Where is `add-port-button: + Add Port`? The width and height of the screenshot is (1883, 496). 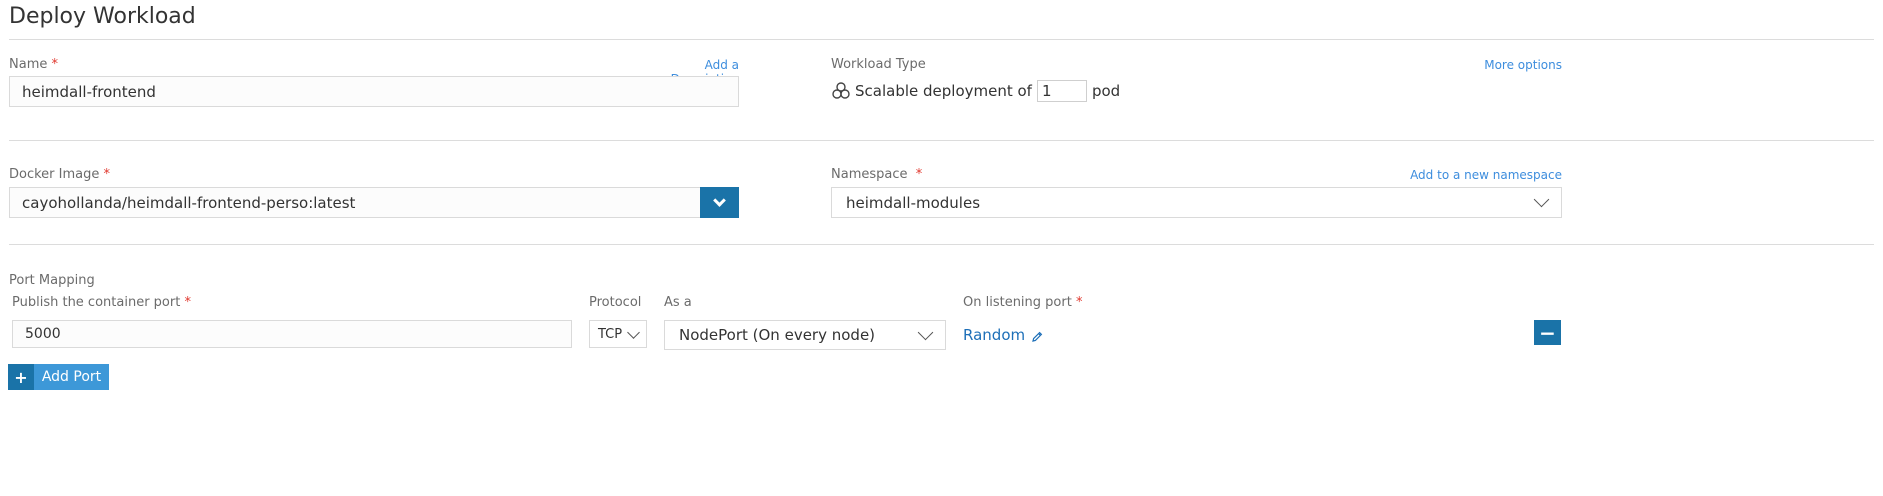
add-port-button: + Add Port is located at coordinates (58, 377).